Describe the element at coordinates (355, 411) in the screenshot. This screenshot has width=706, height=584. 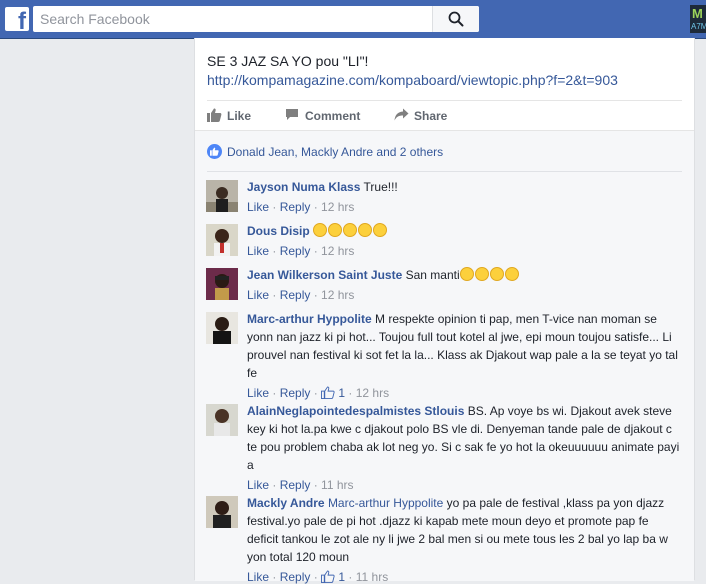
I see `comment-author: AlainNeglapointedespalmistes Stlouis` at that location.